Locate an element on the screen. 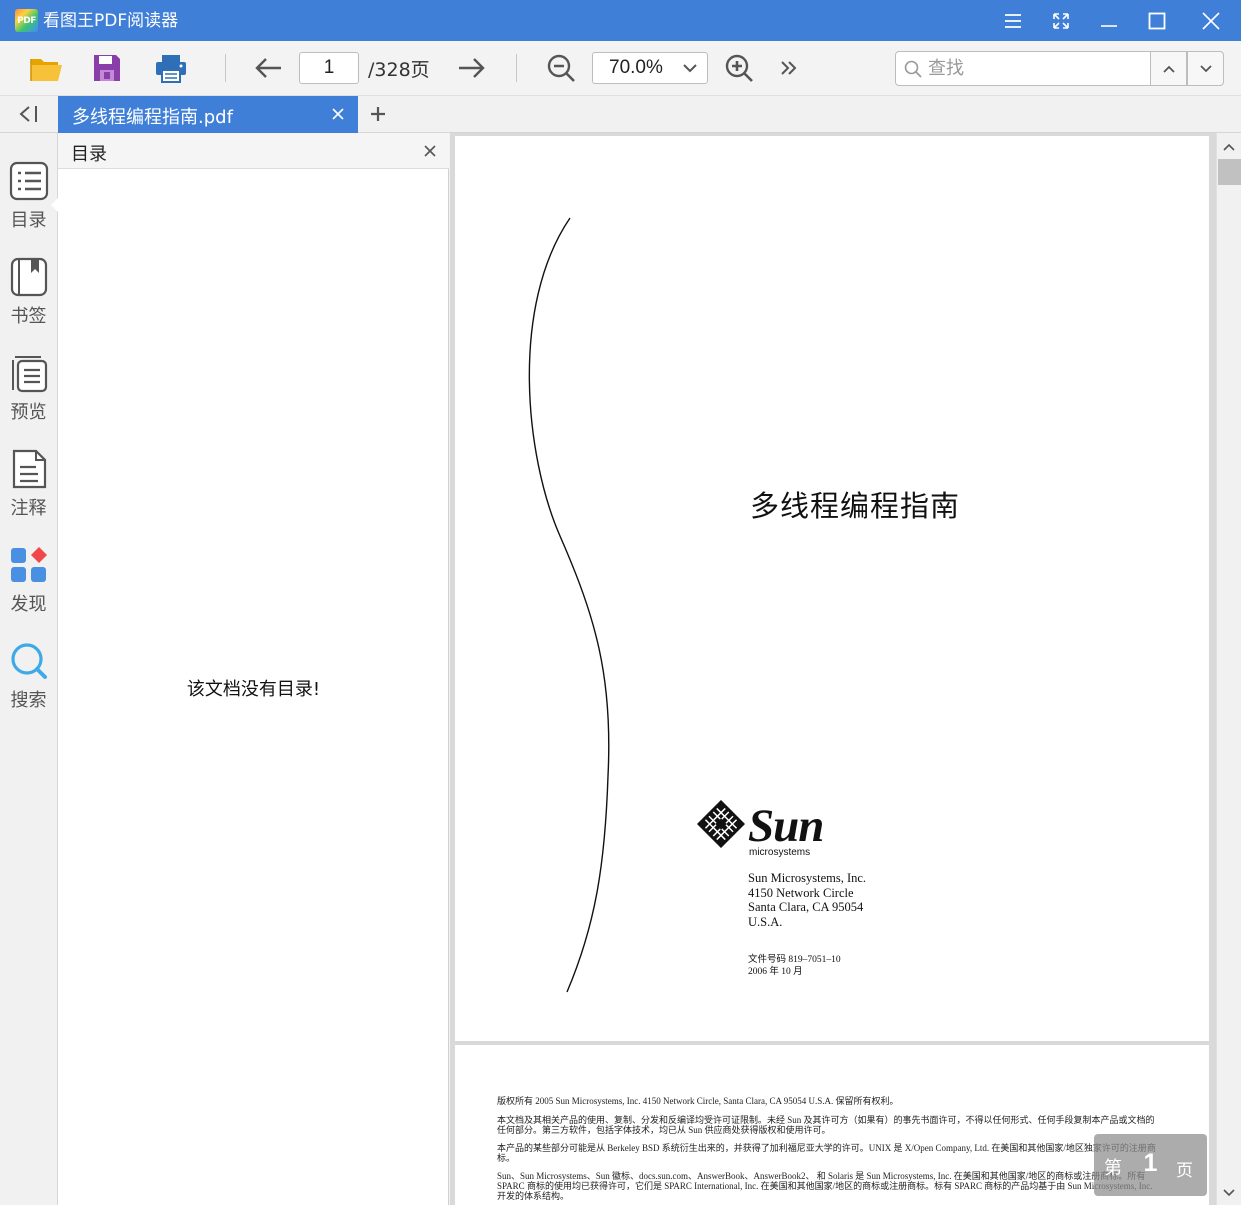 This screenshot has width=1241, height=1205. address-line: Sun Microsystems, Inc. is located at coordinates (807, 878).